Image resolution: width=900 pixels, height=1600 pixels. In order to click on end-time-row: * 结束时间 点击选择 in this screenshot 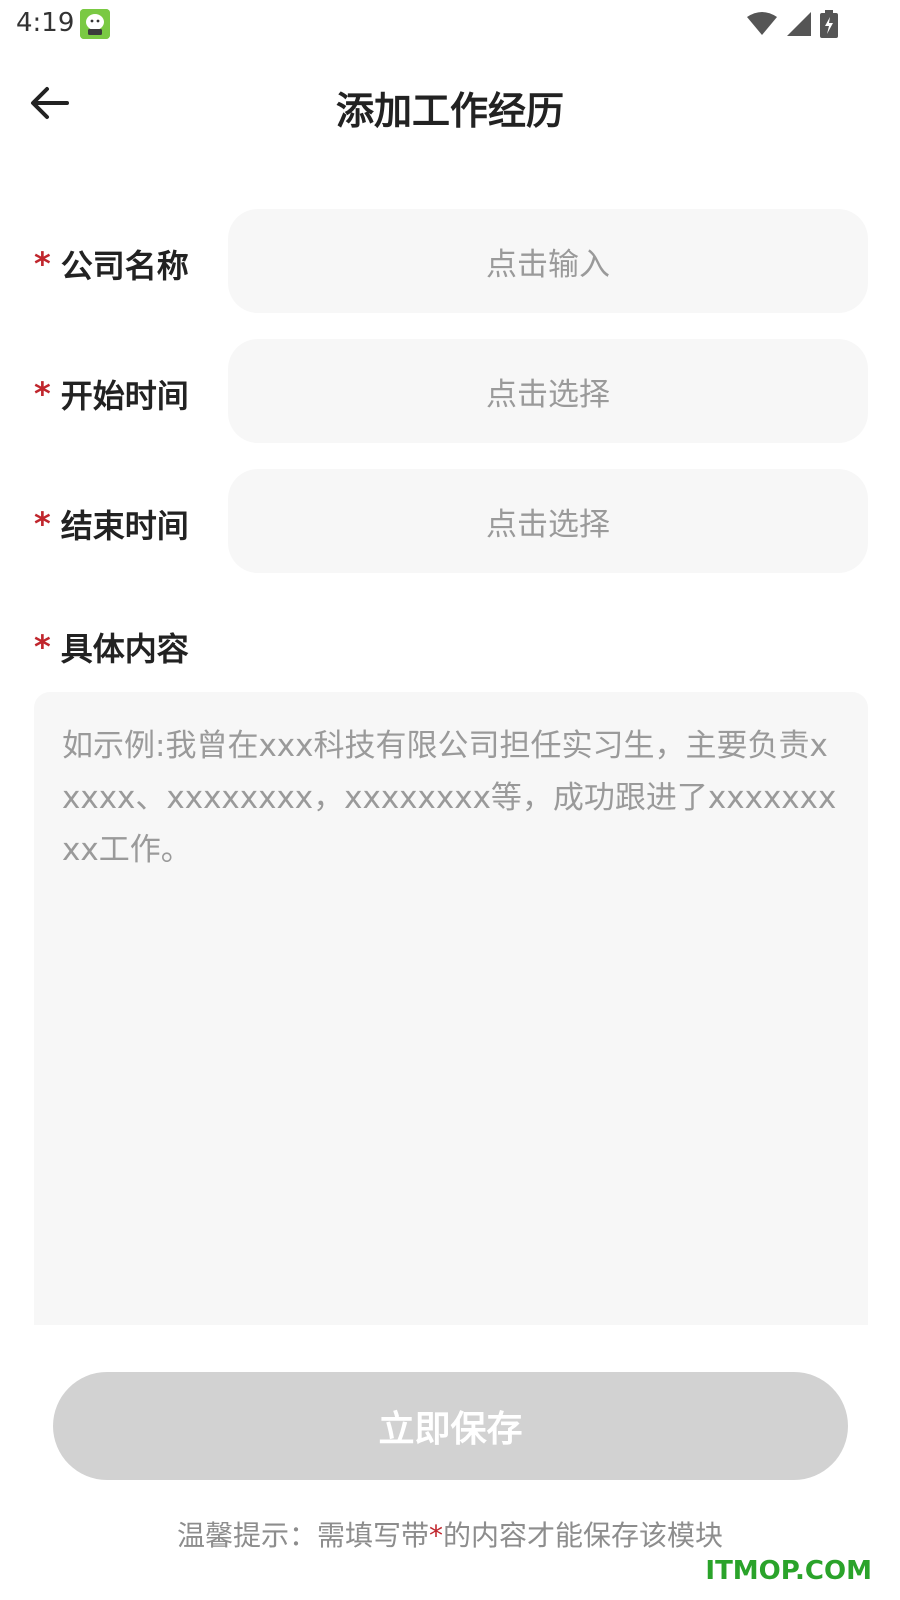, I will do `click(450, 521)`.